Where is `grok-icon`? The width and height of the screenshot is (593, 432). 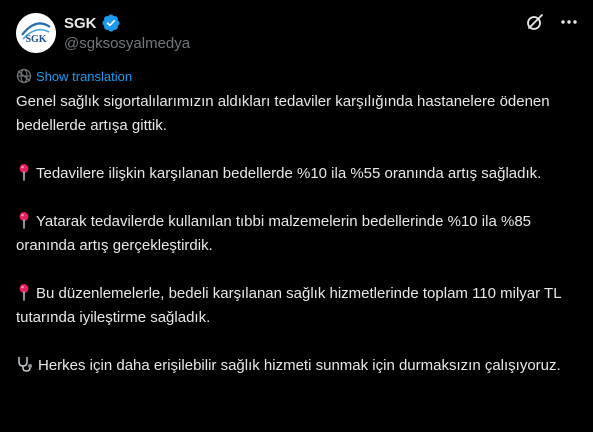
grok-icon is located at coordinates (535, 22).